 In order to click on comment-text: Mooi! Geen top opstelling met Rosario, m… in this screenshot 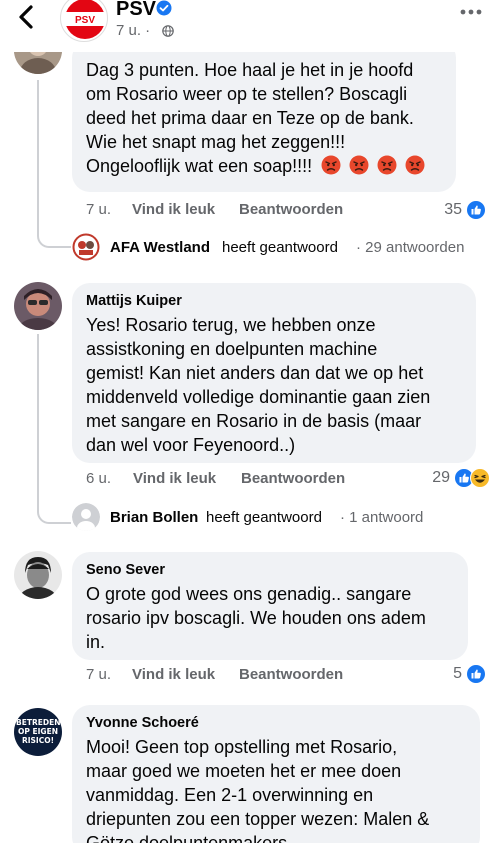, I will do `click(258, 790)`.